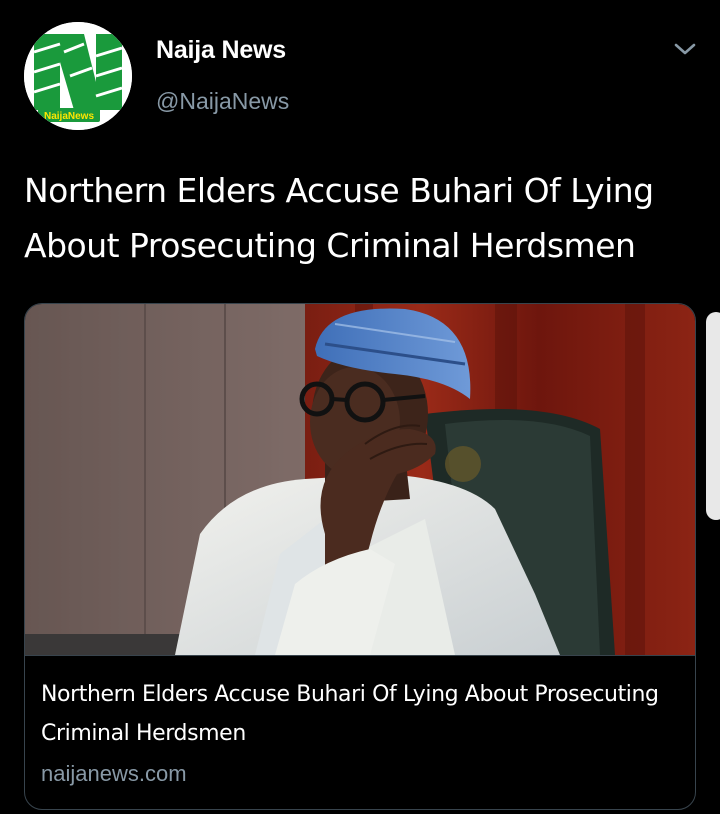  I want to click on naija-news-logo-icon: NaijaNews, so click(78, 76).